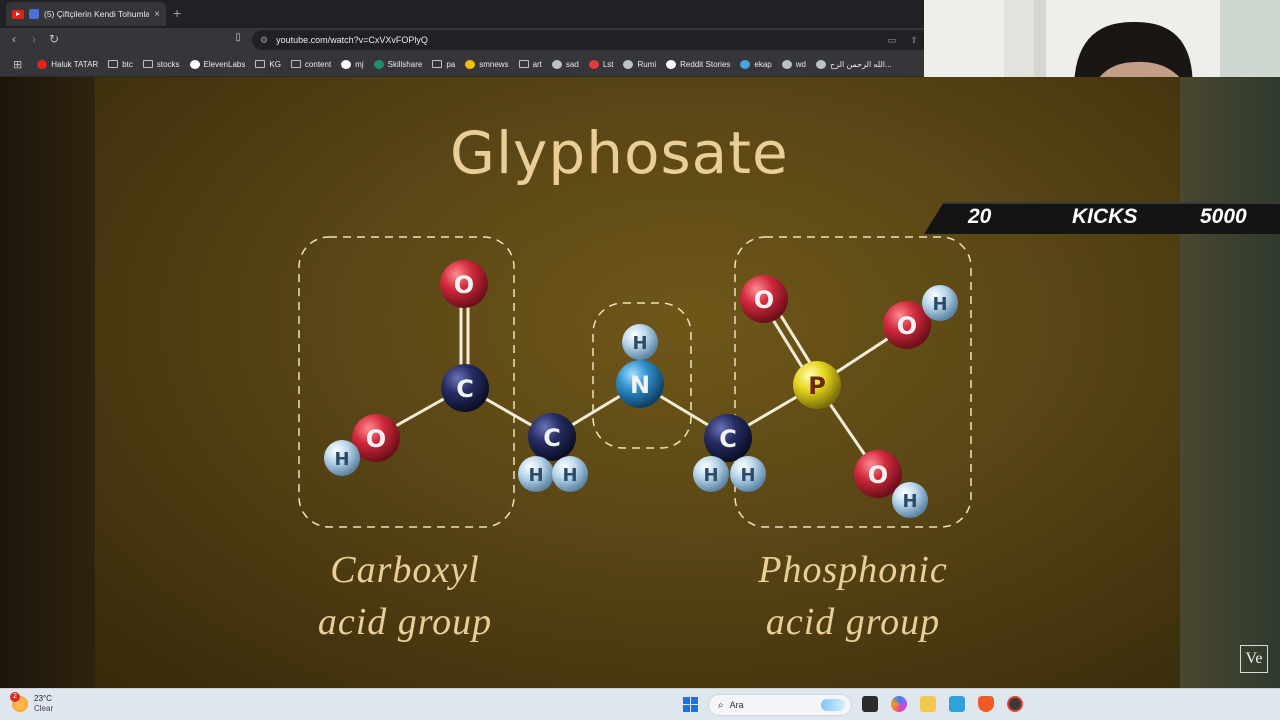 The width and height of the screenshot is (1280, 720). What do you see at coordinates (275, 64) in the screenshot?
I see `bookmark-label: KG` at bounding box center [275, 64].